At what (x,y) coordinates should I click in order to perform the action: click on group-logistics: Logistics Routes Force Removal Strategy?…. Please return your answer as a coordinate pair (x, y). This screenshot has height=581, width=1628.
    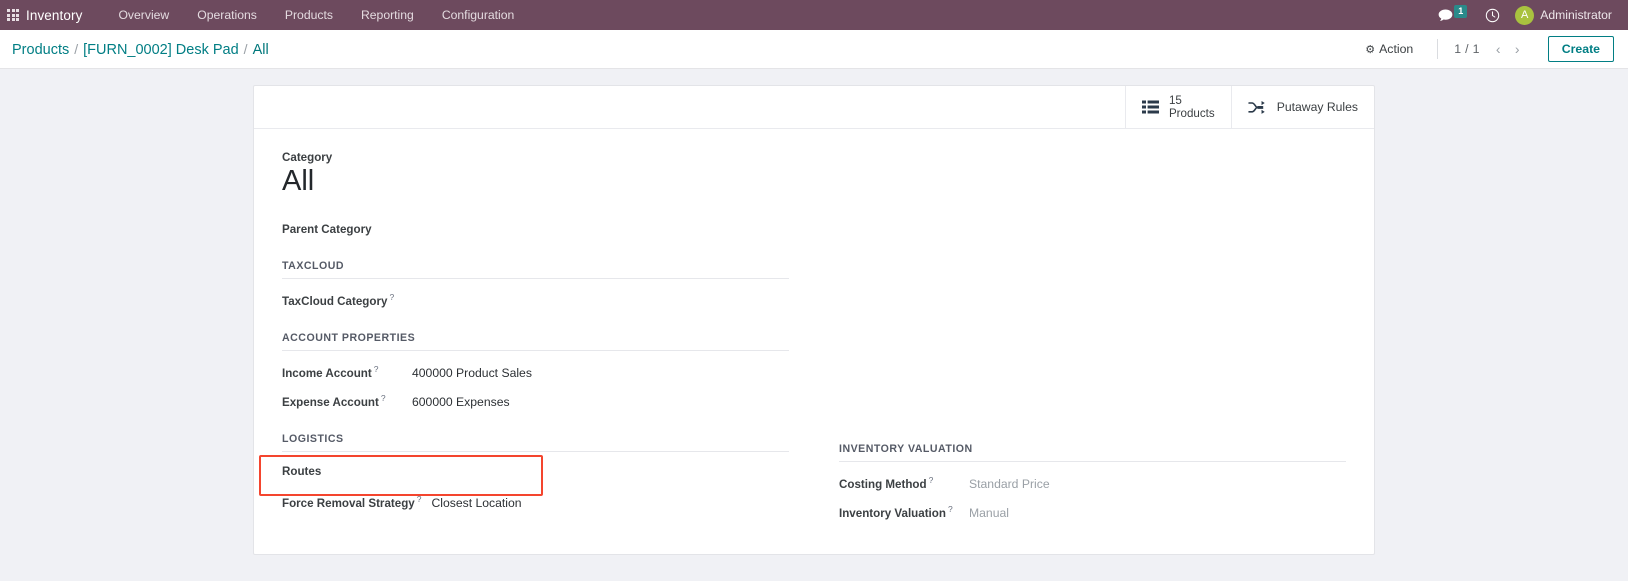
    Looking at the image, I should click on (535, 471).